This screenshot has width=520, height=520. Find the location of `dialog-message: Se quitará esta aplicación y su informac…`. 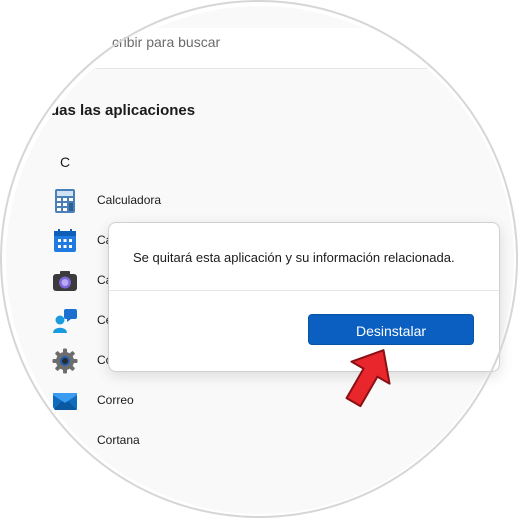

dialog-message: Se quitará esta aplicación y su informac… is located at coordinates (294, 257).